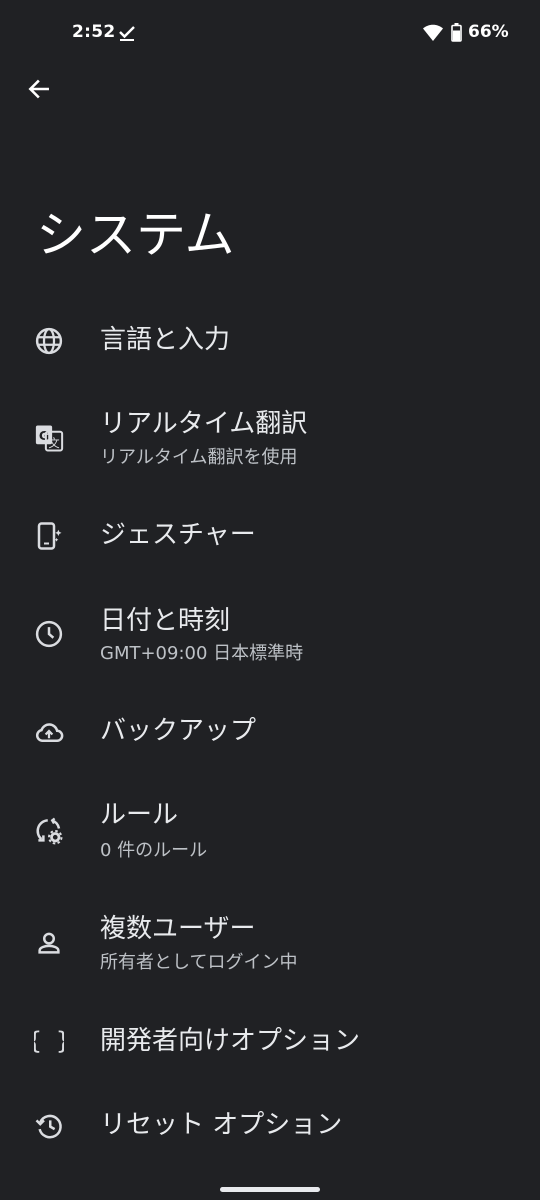  Describe the element at coordinates (49, 634) in the screenshot. I see `clock-icon` at that location.